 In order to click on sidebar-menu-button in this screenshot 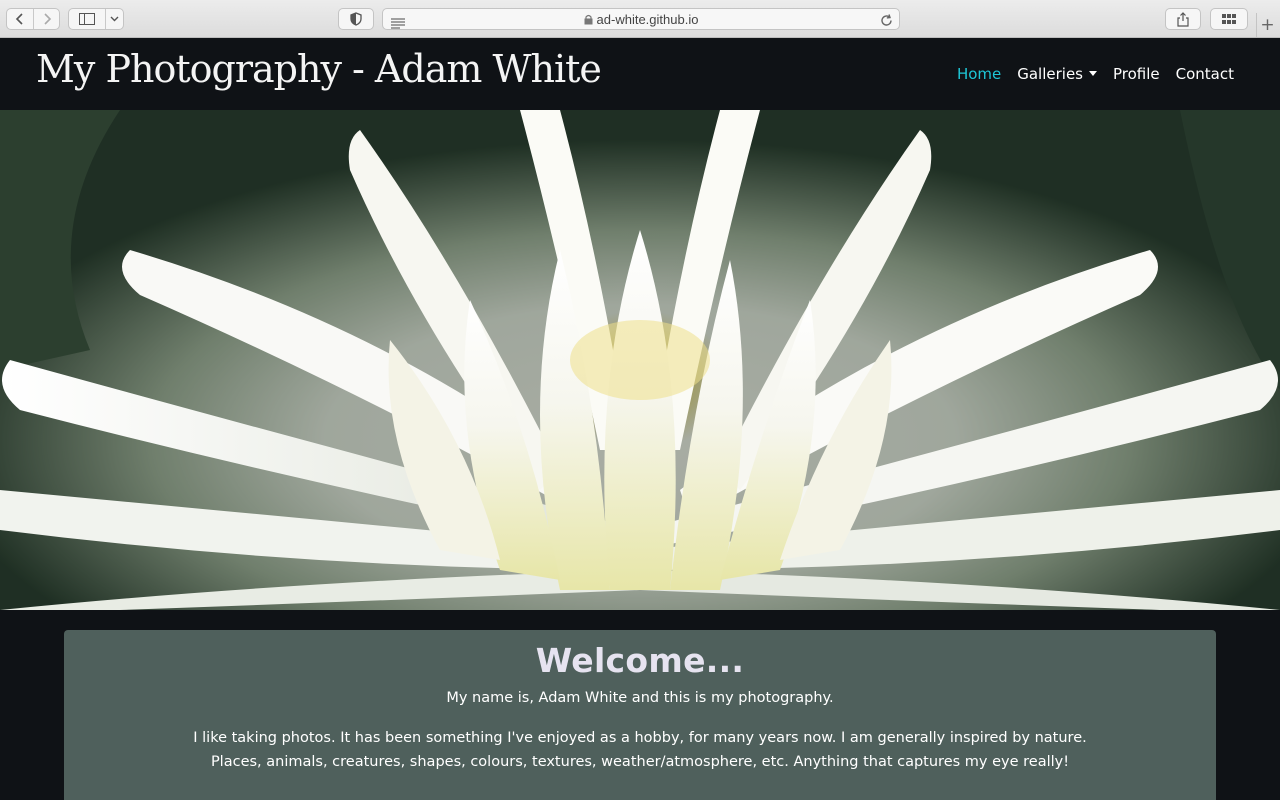, I will do `click(114, 19)`.